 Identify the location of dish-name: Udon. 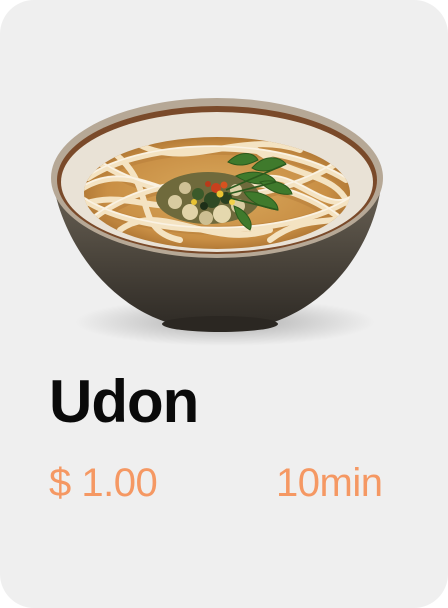
(124, 401).